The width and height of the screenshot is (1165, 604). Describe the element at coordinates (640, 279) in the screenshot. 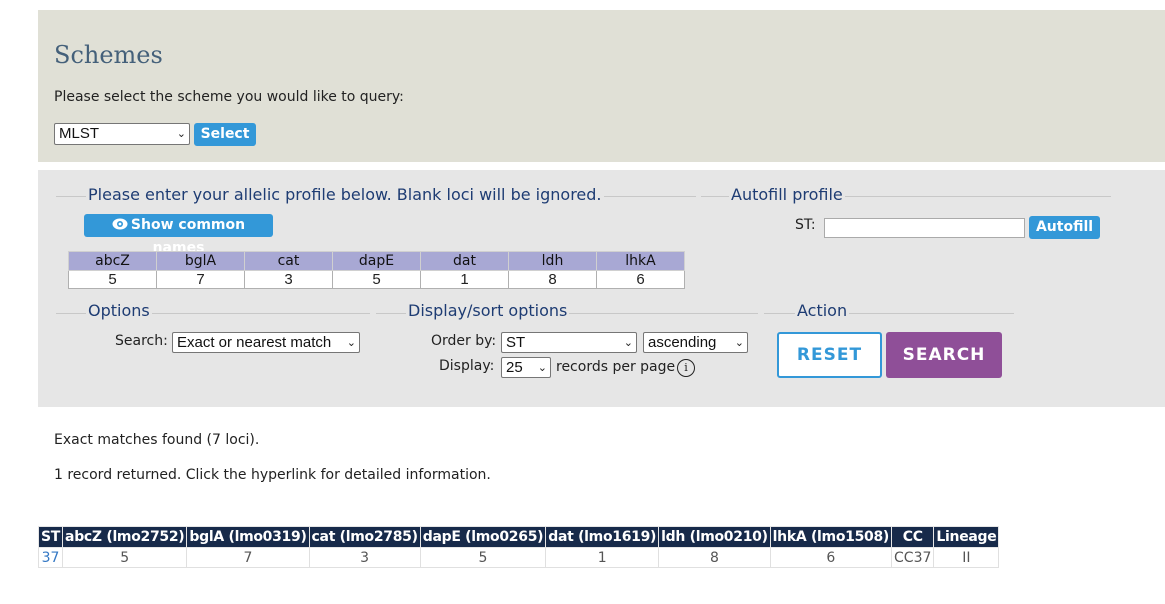

I see `locus-input: 6` at that location.